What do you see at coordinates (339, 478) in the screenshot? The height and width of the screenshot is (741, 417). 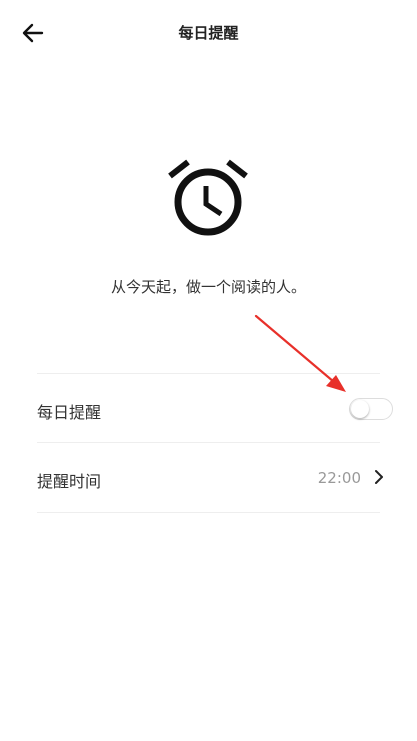 I see `reminder-time-value: 22:00` at bounding box center [339, 478].